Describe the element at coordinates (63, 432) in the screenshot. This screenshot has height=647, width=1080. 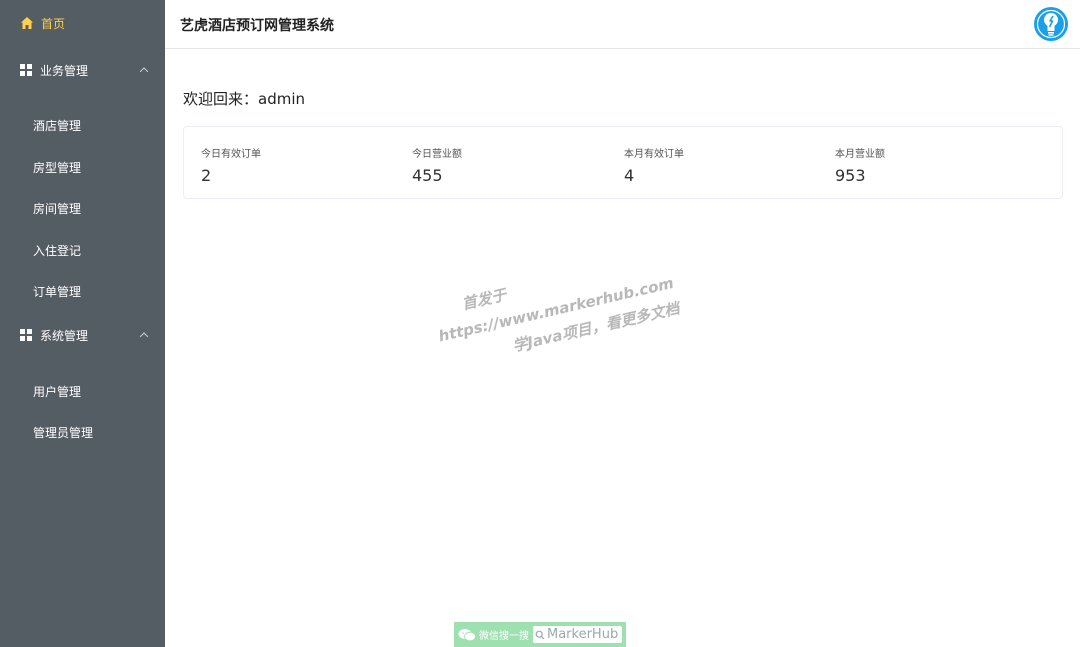
I see `sidebar-item-label: 管理员管理` at that location.